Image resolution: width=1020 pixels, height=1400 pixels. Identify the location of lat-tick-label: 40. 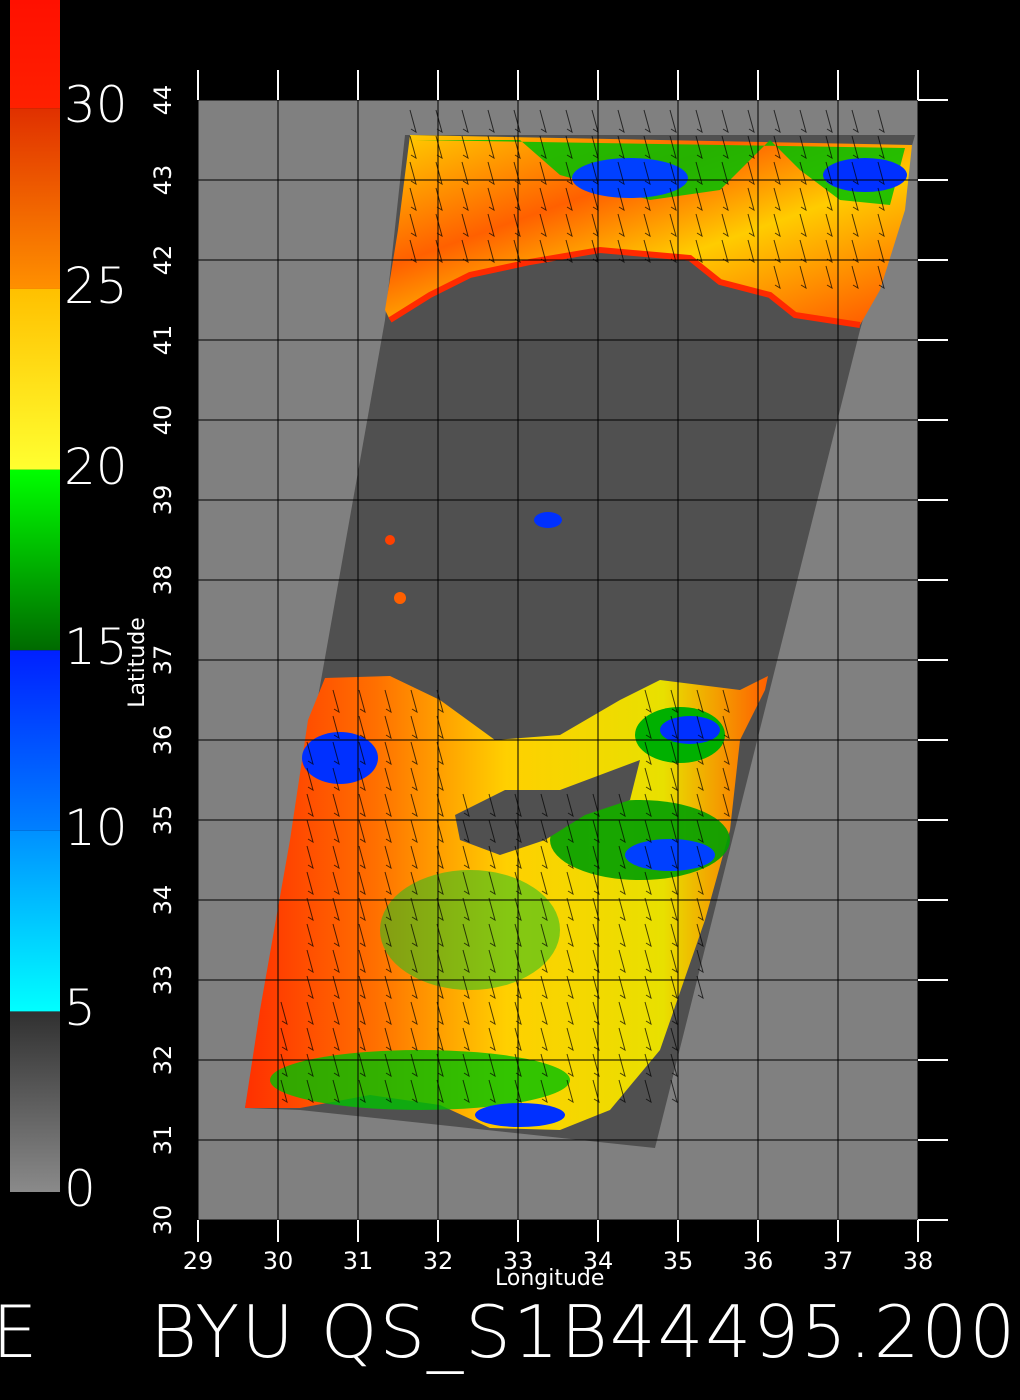
(163, 420).